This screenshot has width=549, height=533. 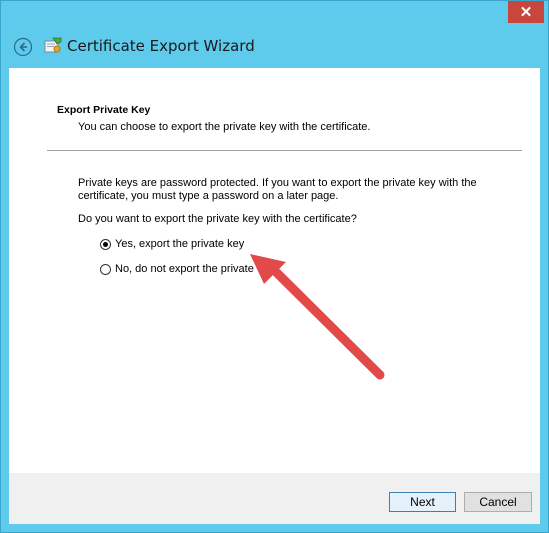 I want to click on close-icon: ✕, so click(x=526, y=12).